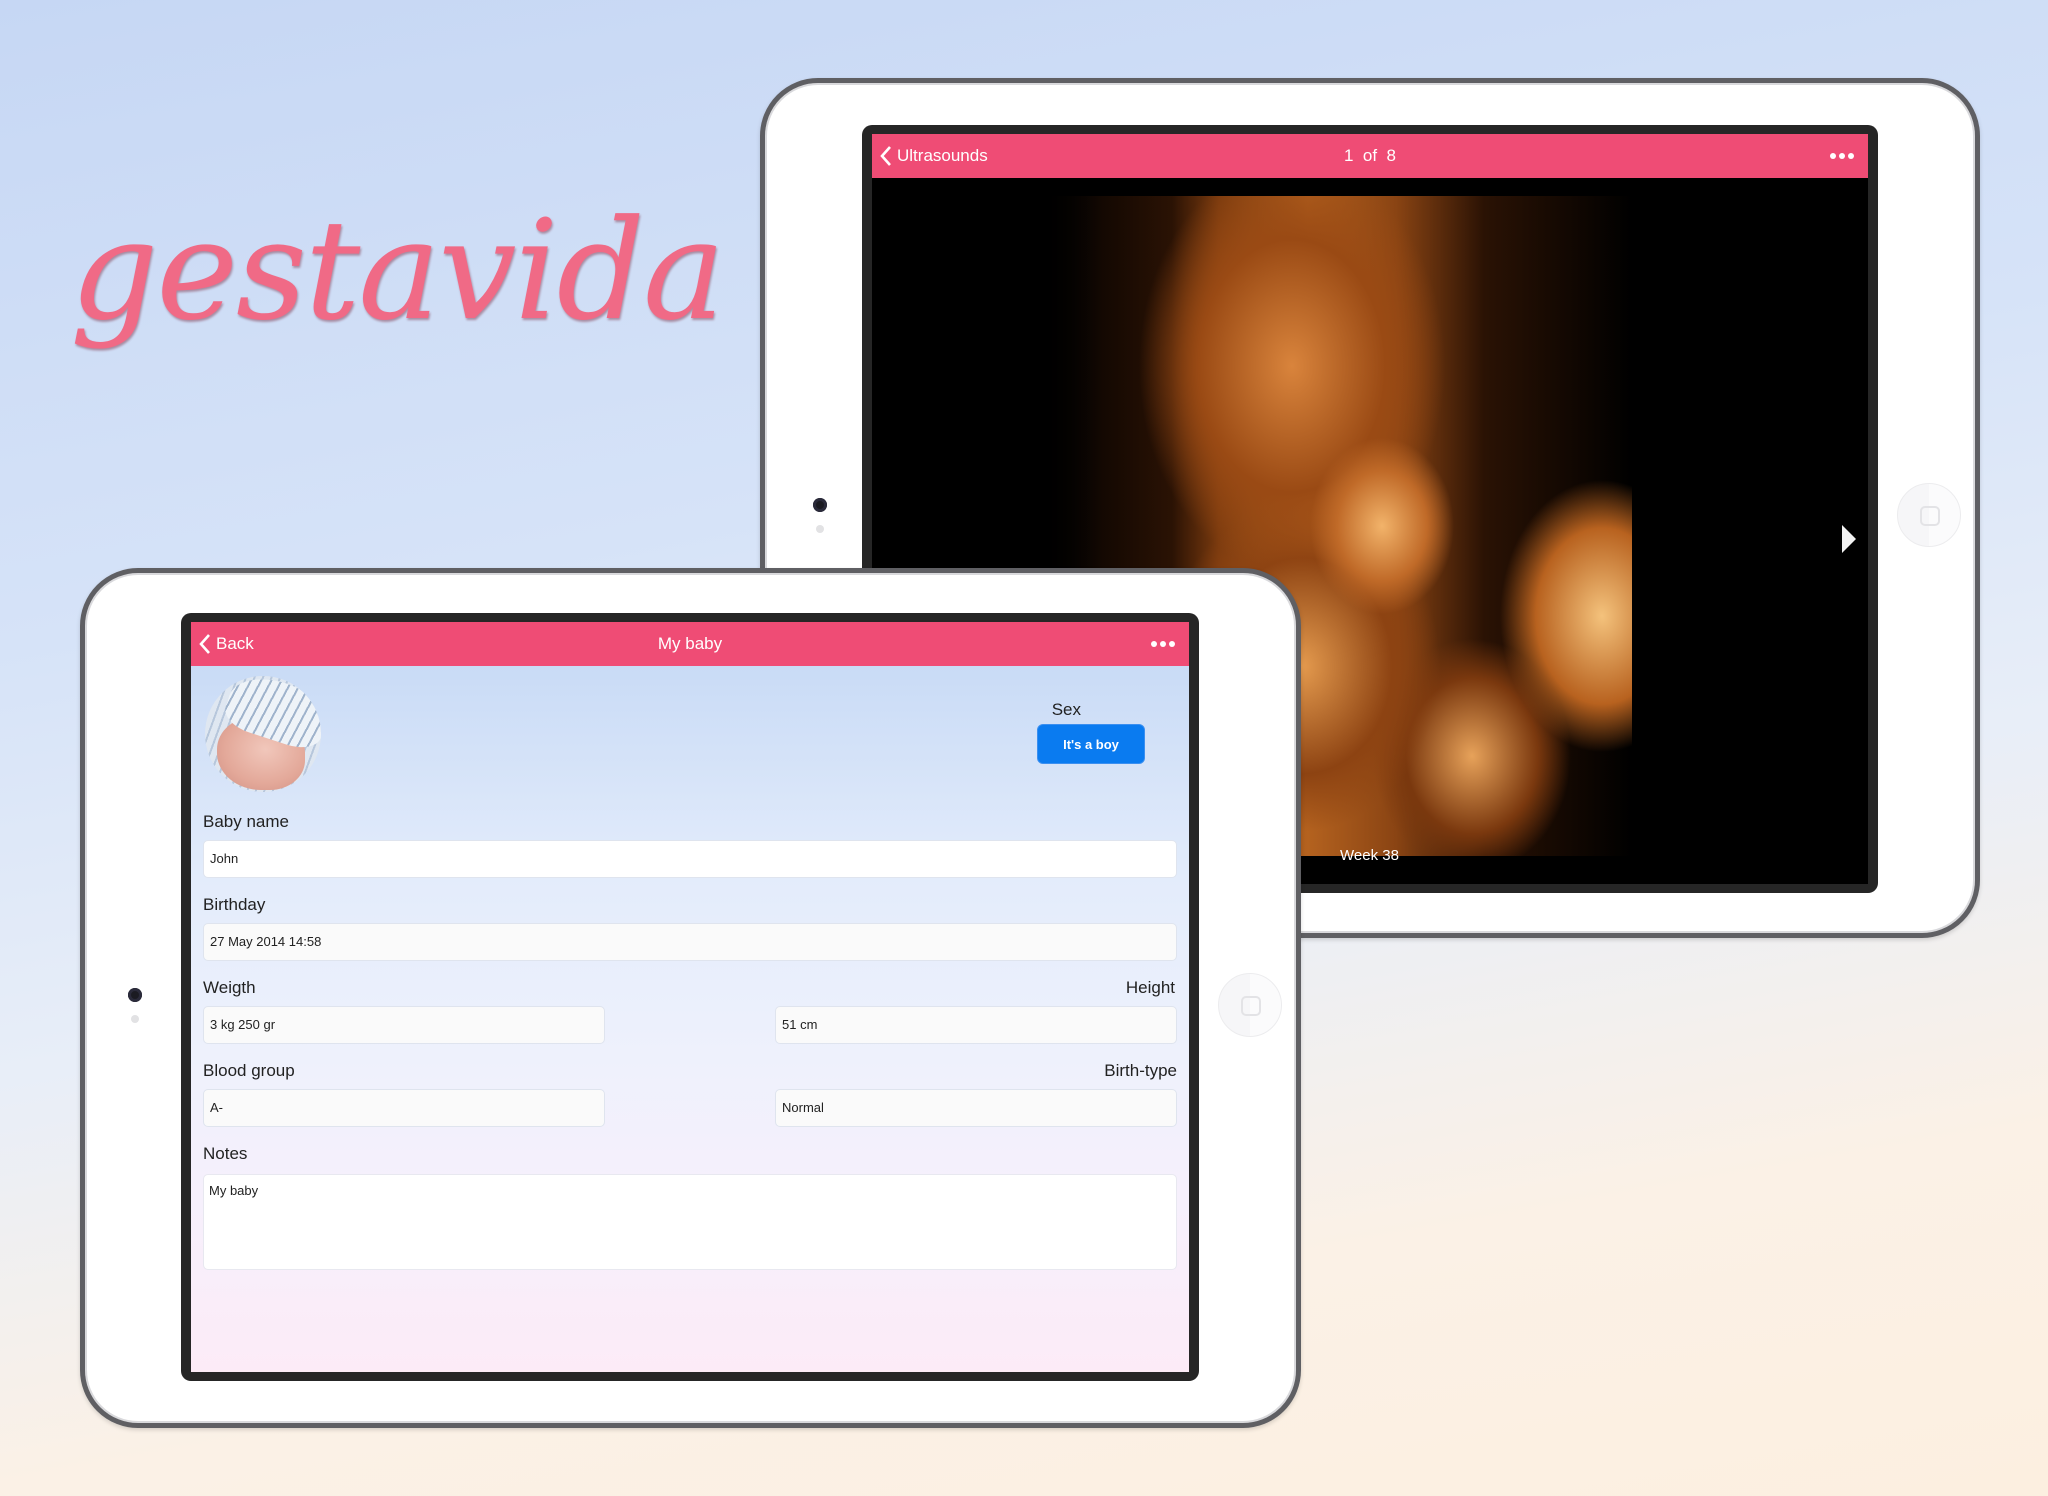  What do you see at coordinates (229, 987) in the screenshot?
I see `weight-label: Weigth` at bounding box center [229, 987].